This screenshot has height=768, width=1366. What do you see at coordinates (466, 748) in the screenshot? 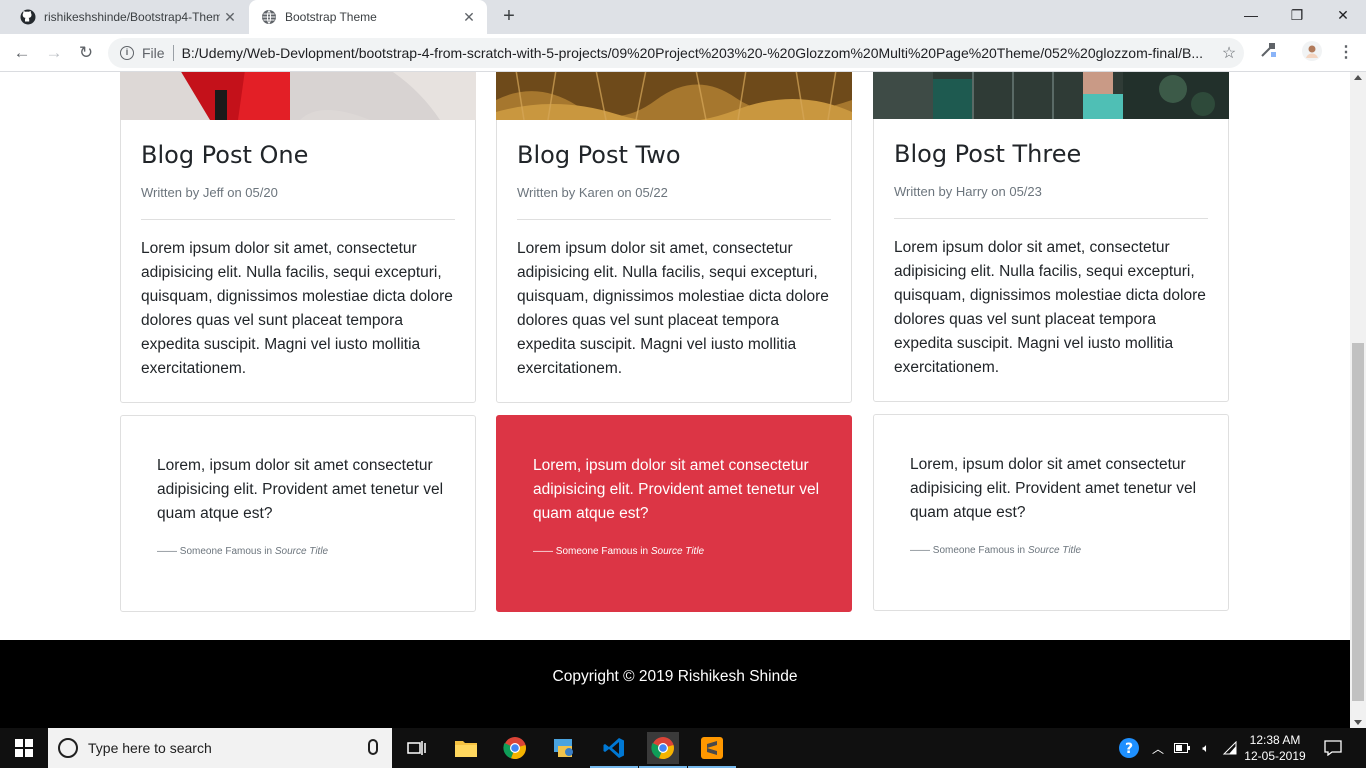
I see `file-explorer-icon` at bounding box center [466, 748].